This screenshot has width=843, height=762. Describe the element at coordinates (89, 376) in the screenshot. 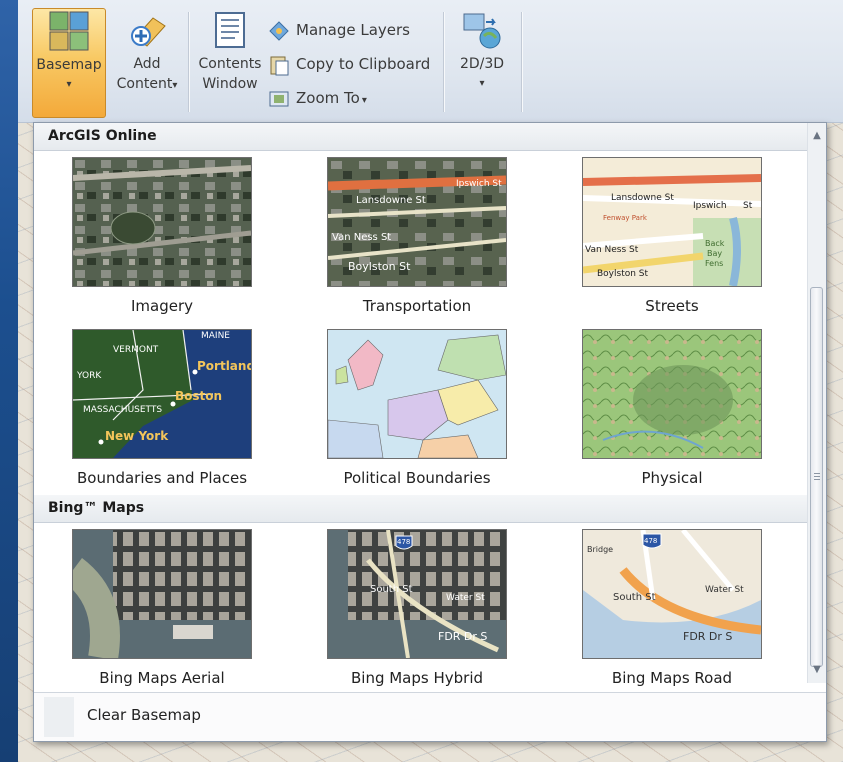

I see `thumb-state-label: YORK` at that location.